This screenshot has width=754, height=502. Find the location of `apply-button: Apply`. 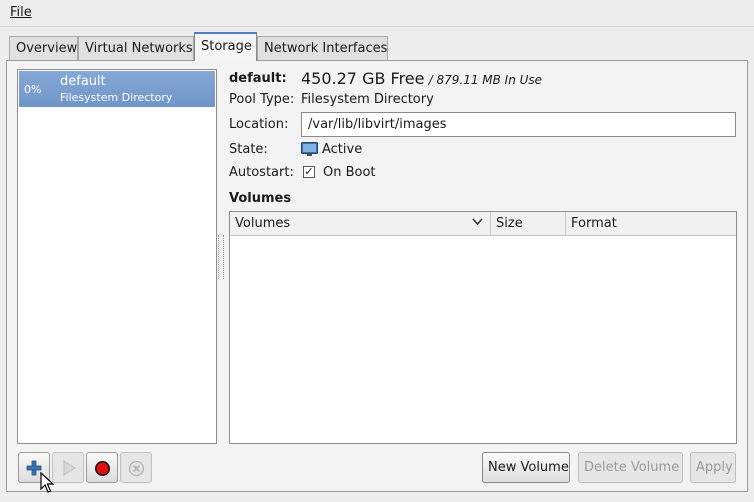

apply-button: Apply is located at coordinates (713, 467).